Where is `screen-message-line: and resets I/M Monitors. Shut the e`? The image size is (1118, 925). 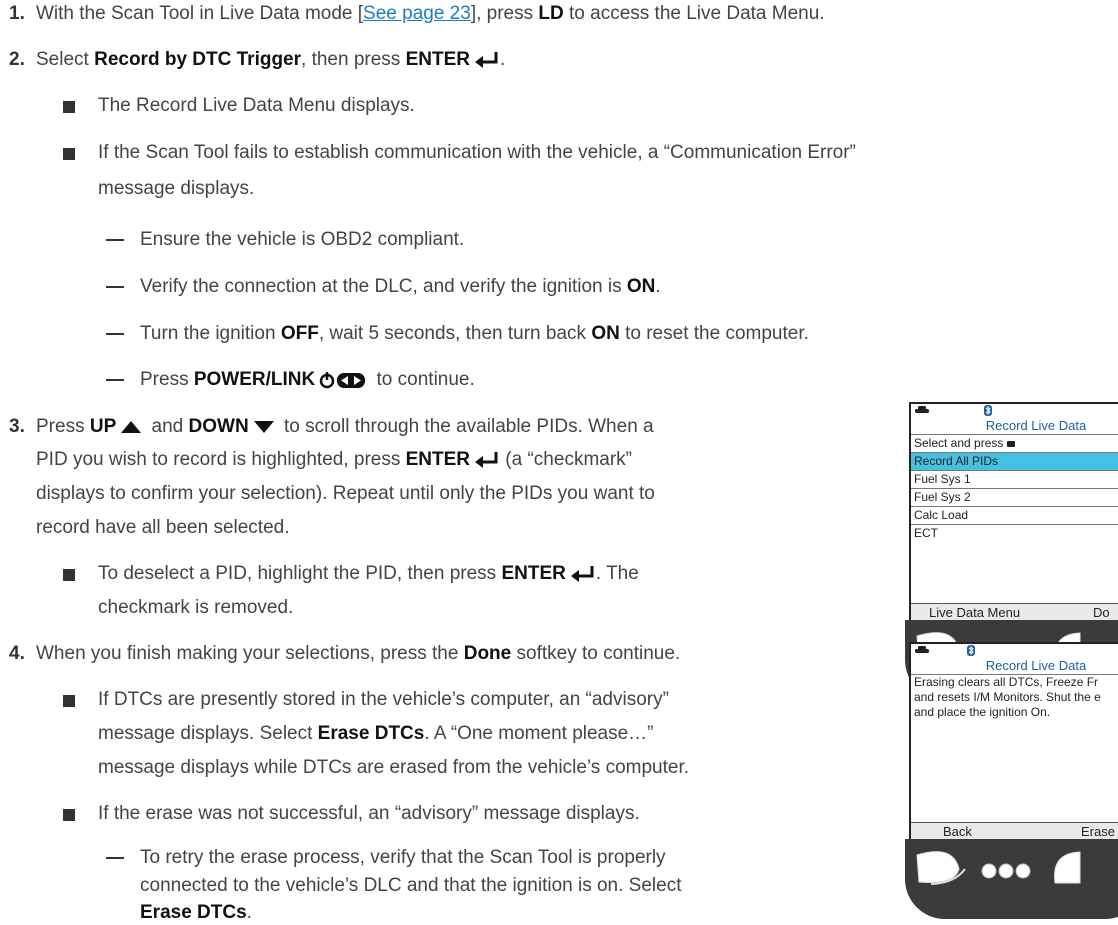
screen-message-line: and resets I/M Monitors. Shut the e is located at coordinates (1007, 697).